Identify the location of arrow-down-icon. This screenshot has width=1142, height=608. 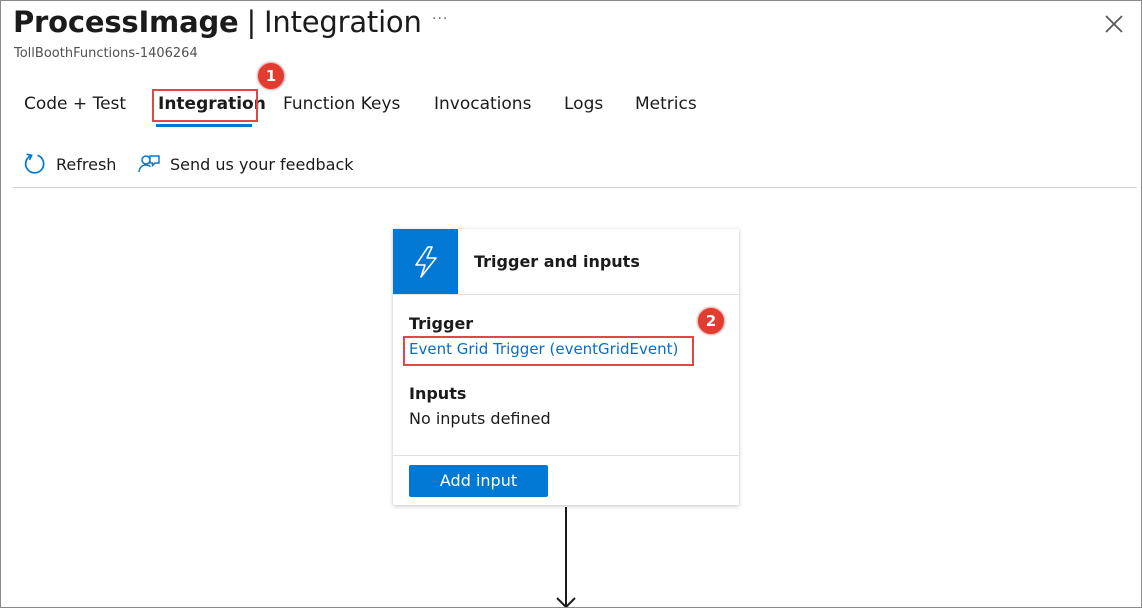
(566, 557).